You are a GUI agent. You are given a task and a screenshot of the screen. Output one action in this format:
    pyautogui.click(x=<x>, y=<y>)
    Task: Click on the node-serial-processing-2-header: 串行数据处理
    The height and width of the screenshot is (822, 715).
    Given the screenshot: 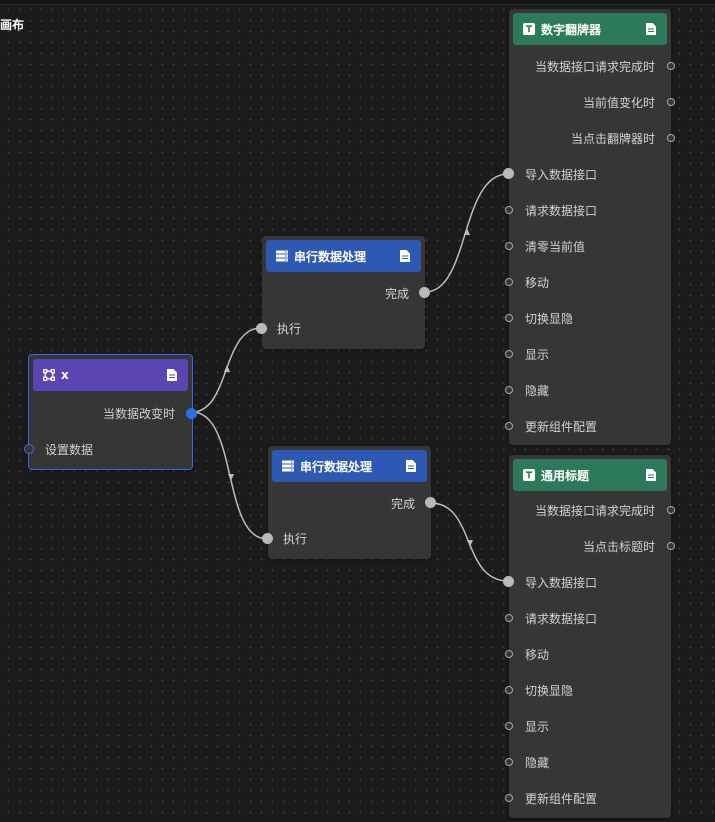 What is the action you would take?
    pyautogui.click(x=349, y=466)
    